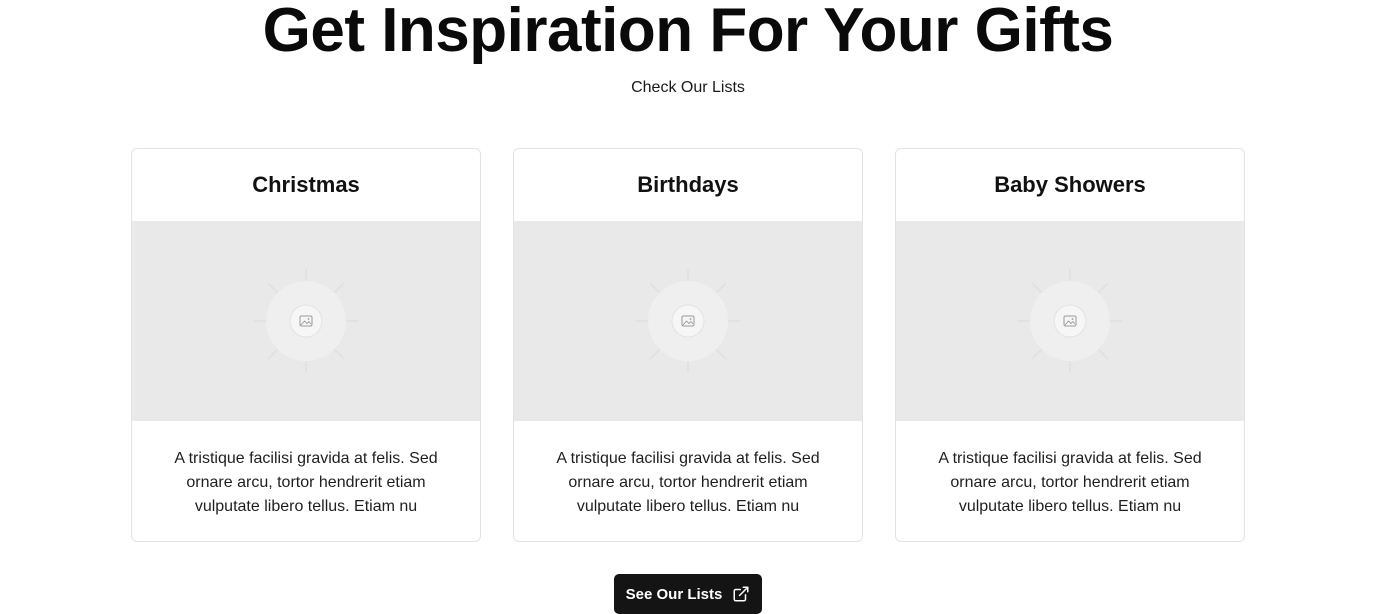 This screenshot has width=1376, height=614. What do you see at coordinates (688, 184) in the screenshot?
I see `card-title: Birthdays` at bounding box center [688, 184].